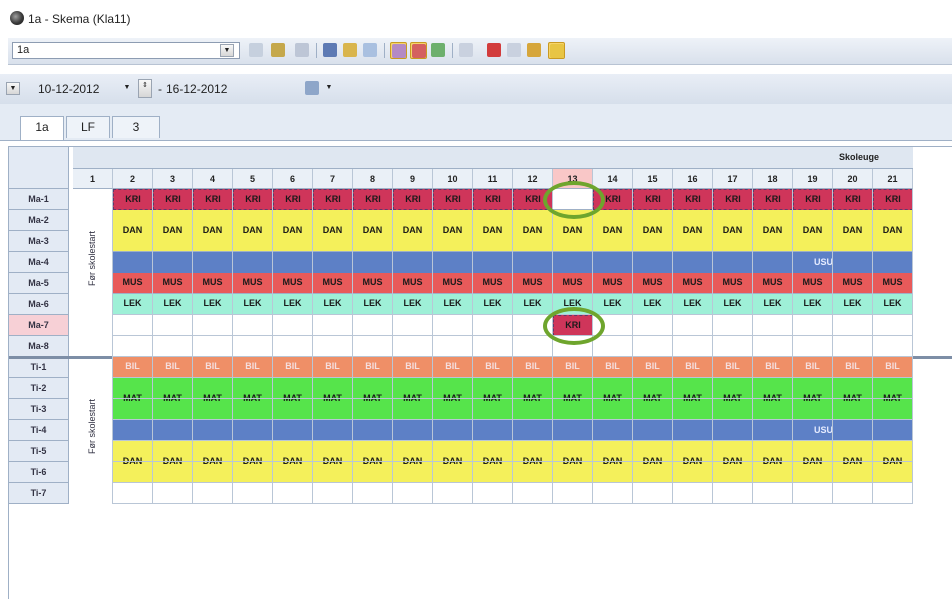 The image size is (952, 599). Describe the element at coordinates (253, 179) in the screenshot. I see `week-column-header: 5` at that location.